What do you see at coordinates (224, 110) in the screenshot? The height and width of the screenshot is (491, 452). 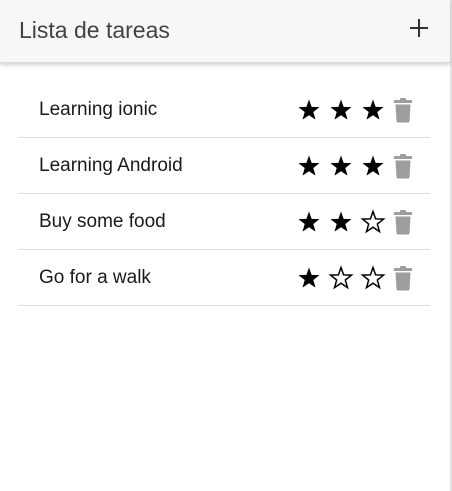 I see `list-item: Learning ionic` at bounding box center [224, 110].